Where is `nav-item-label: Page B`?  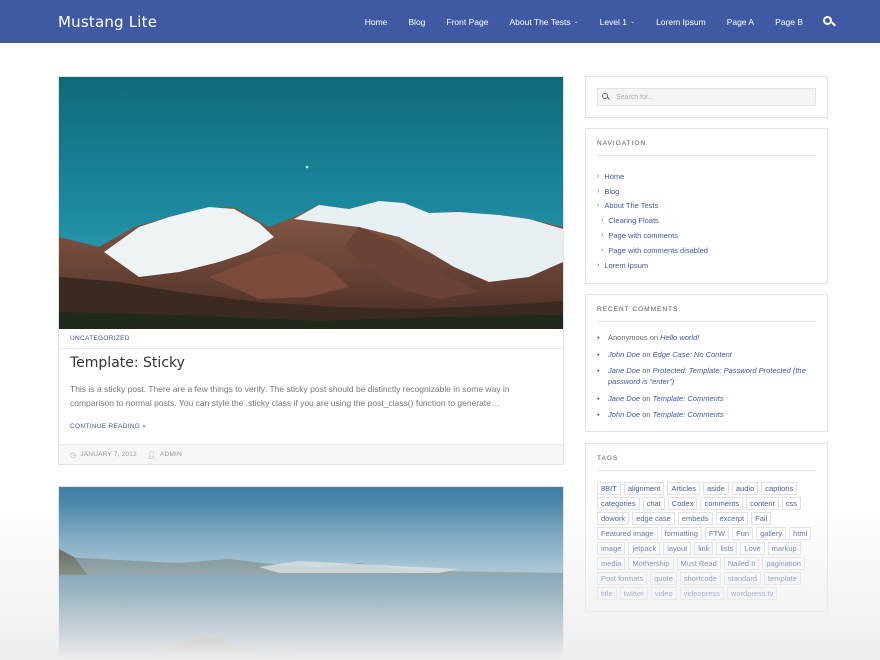 nav-item-label: Page B is located at coordinates (789, 21).